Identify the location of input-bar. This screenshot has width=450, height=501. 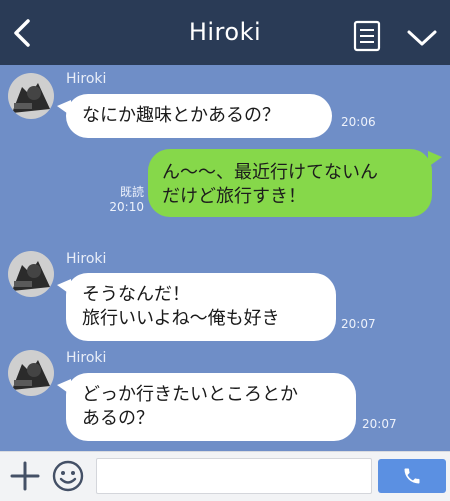
(225, 476).